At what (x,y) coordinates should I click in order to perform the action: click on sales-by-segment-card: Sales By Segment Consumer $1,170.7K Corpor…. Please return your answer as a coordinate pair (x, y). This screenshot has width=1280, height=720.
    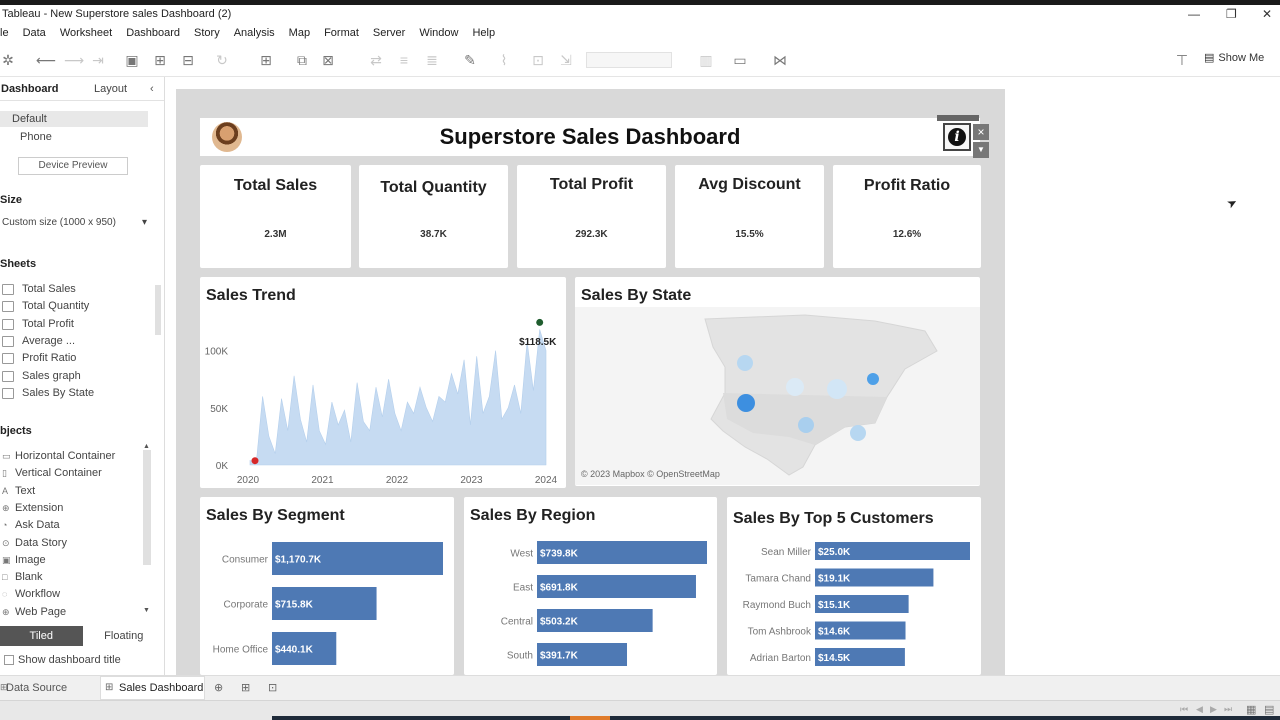
    Looking at the image, I should click on (327, 586).